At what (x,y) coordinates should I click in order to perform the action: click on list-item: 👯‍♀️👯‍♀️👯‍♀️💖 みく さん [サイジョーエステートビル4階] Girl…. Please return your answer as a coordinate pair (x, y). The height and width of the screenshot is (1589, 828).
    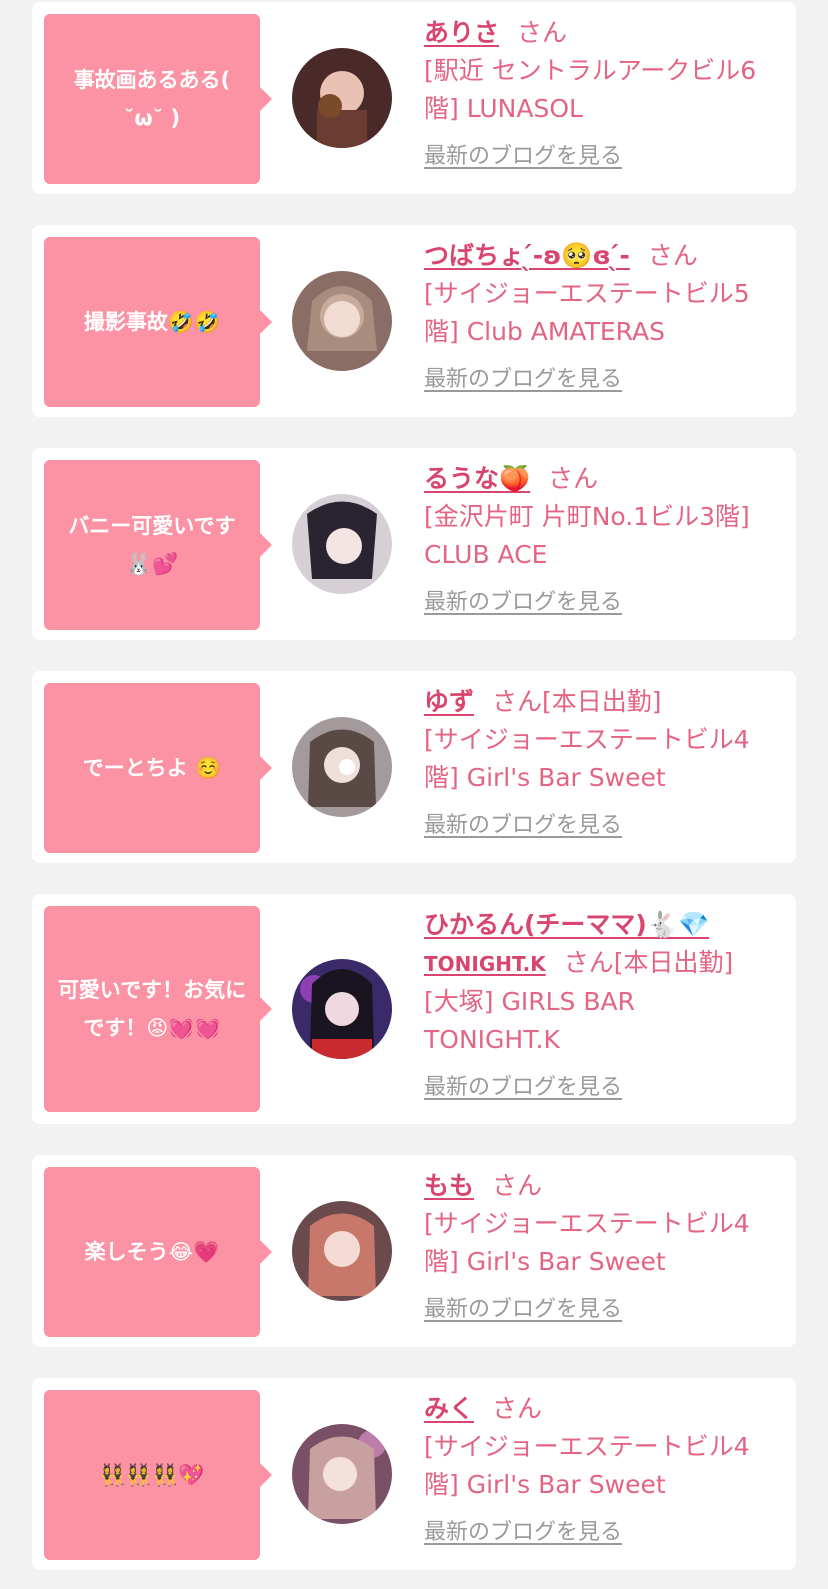
    Looking at the image, I should click on (414, 1474).